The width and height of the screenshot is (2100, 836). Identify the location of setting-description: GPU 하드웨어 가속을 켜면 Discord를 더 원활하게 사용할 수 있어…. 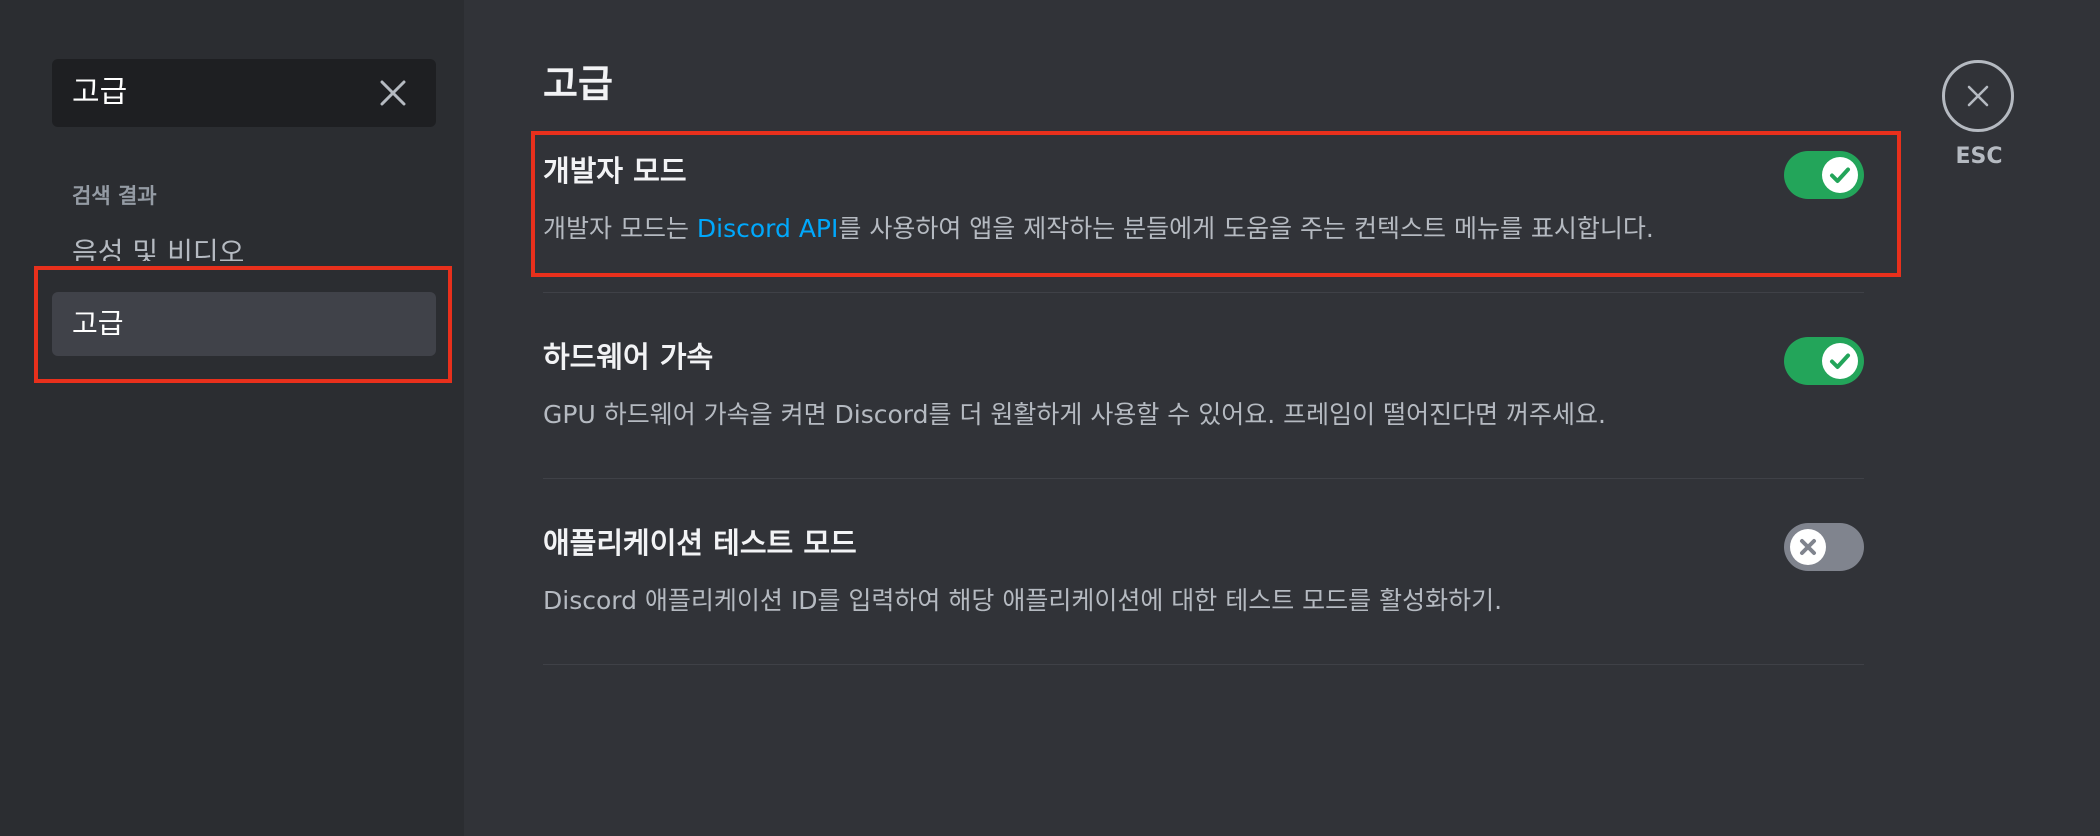
(1074, 414).